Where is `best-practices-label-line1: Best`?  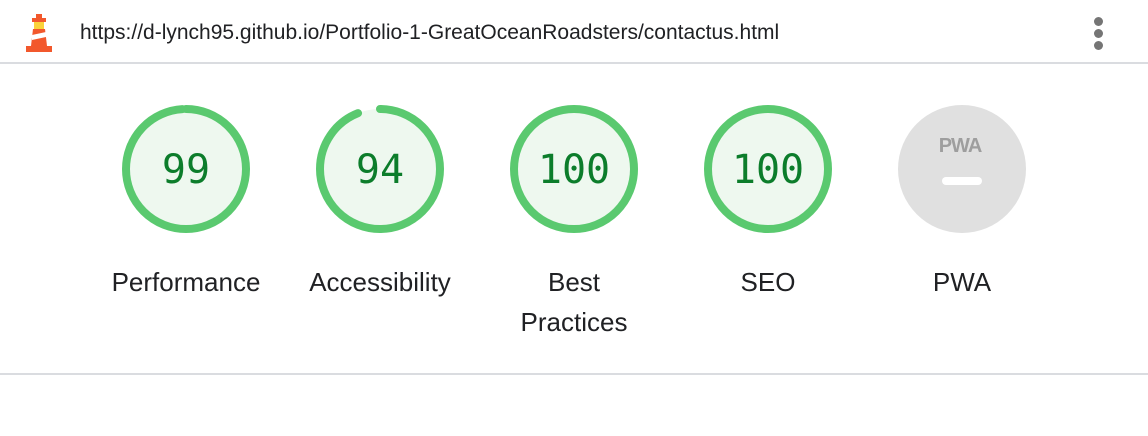
best-practices-label-line1: Best is located at coordinates (574, 282).